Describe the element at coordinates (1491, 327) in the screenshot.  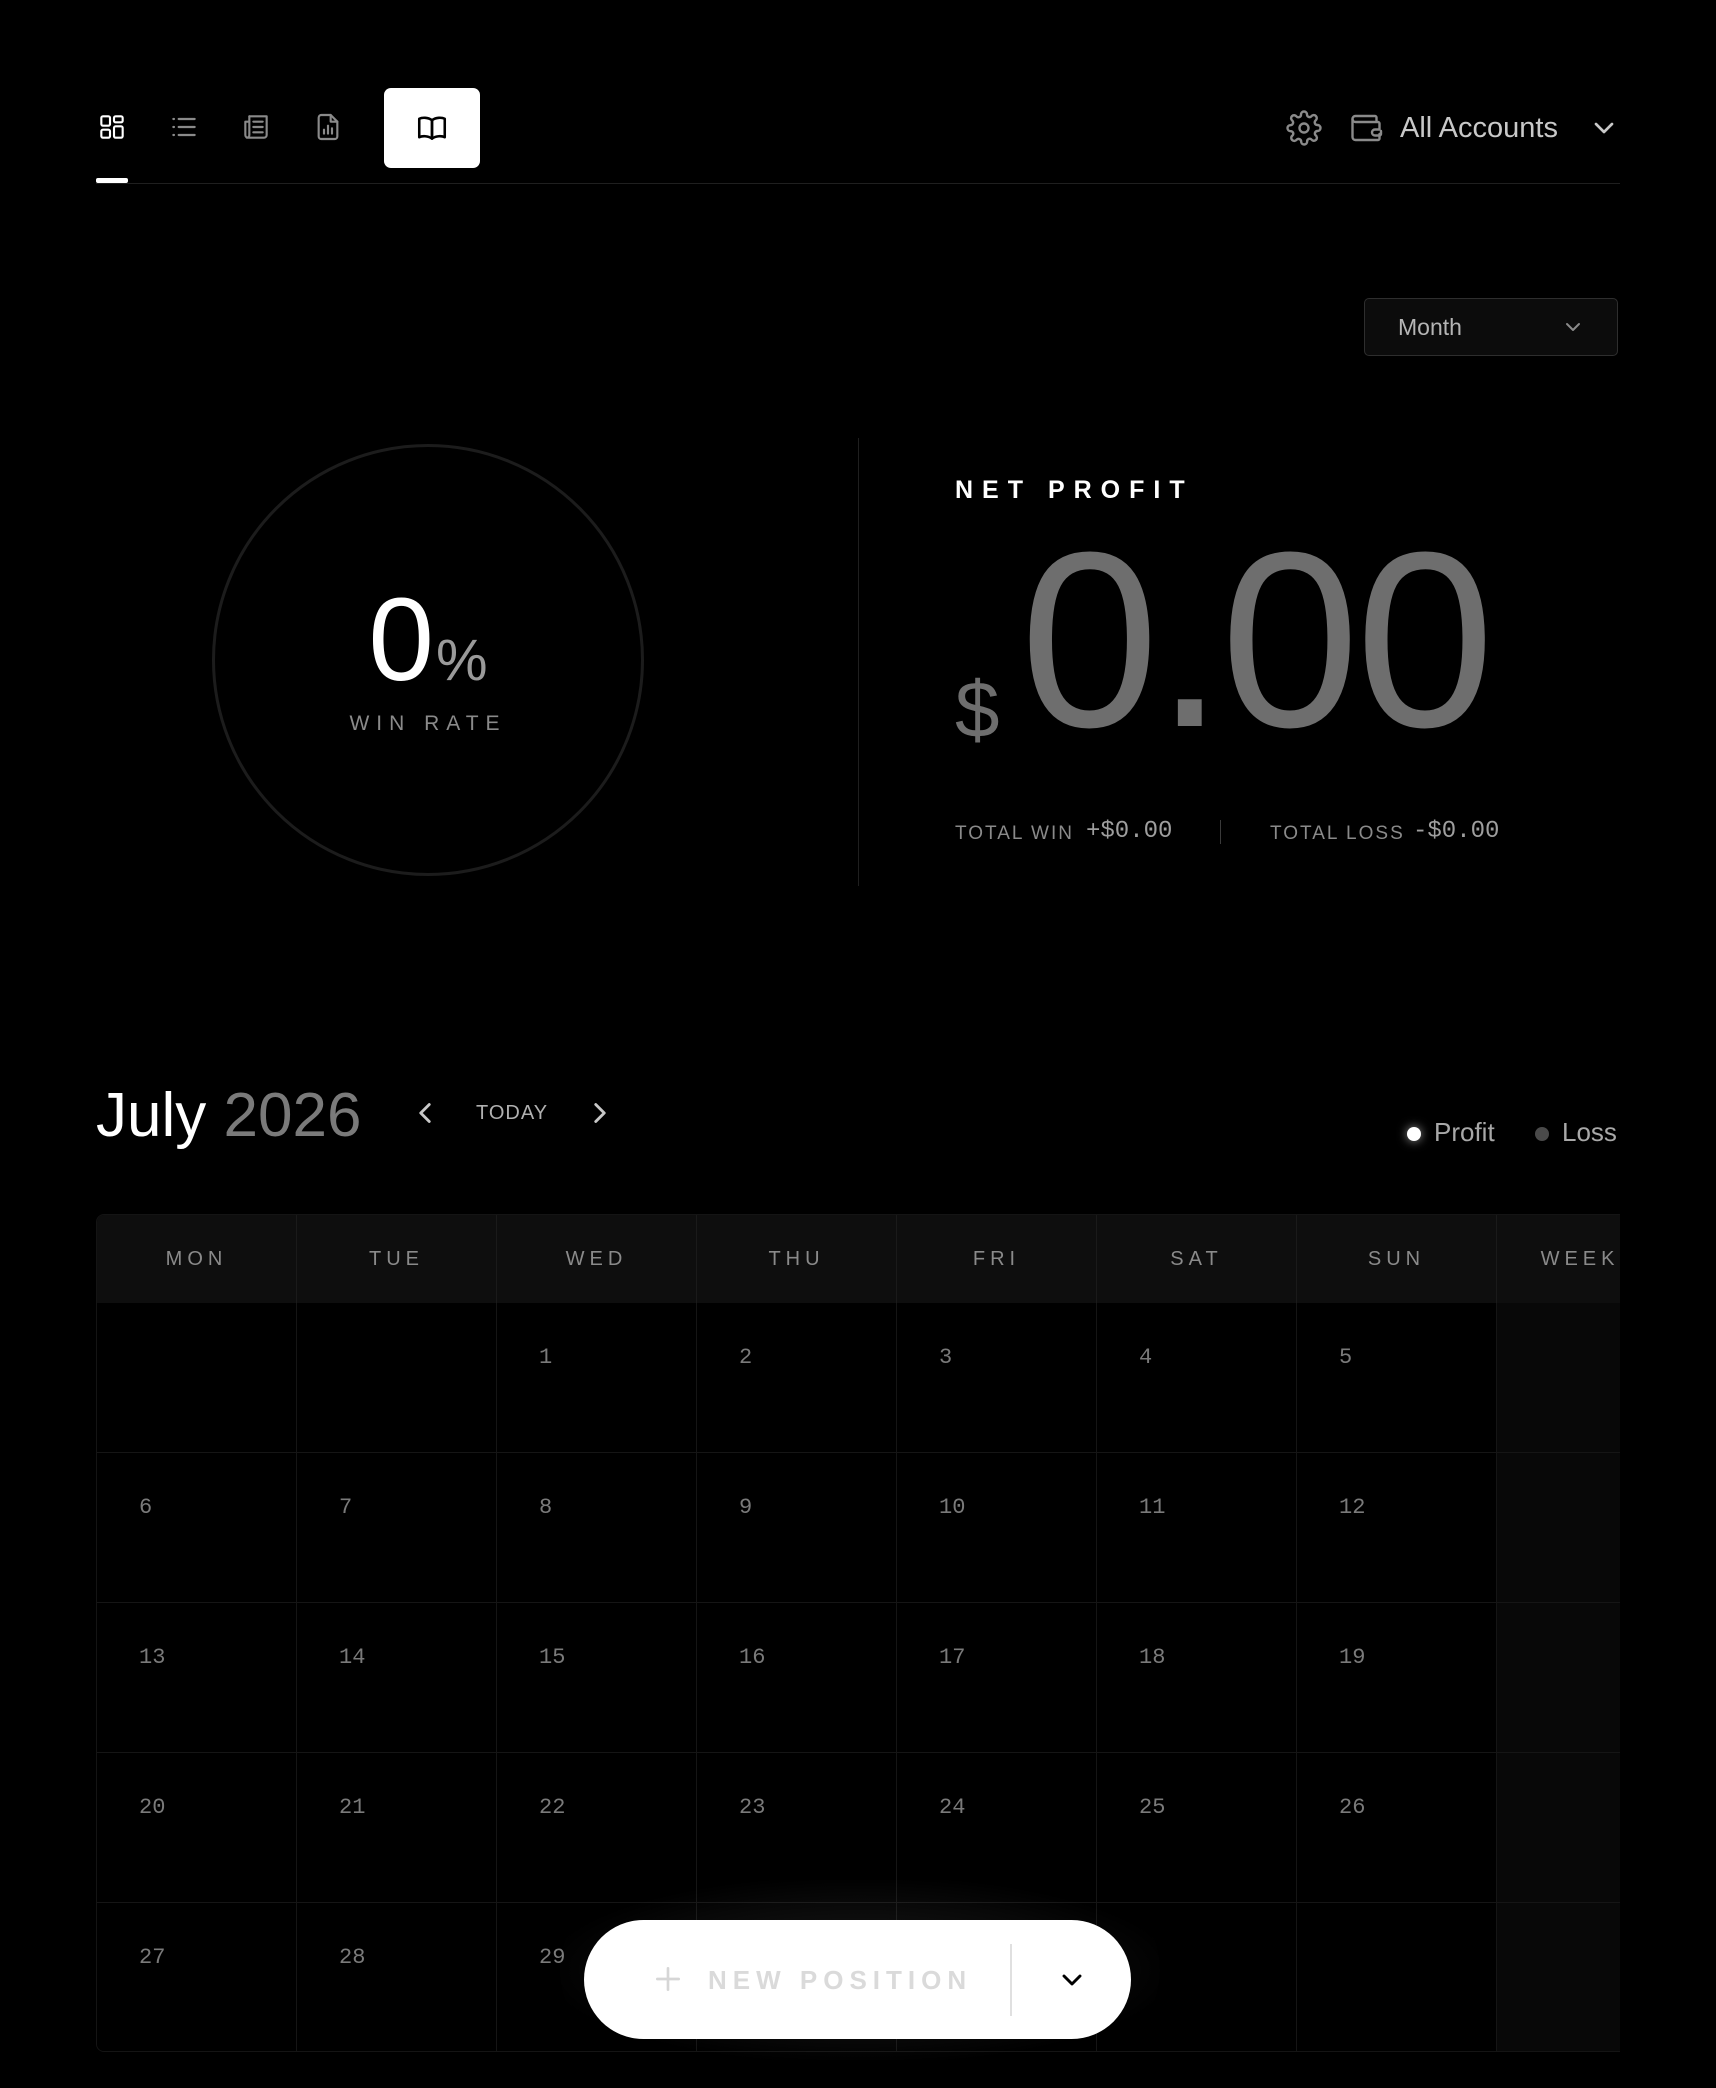
I see `period-select: Month` at that location.